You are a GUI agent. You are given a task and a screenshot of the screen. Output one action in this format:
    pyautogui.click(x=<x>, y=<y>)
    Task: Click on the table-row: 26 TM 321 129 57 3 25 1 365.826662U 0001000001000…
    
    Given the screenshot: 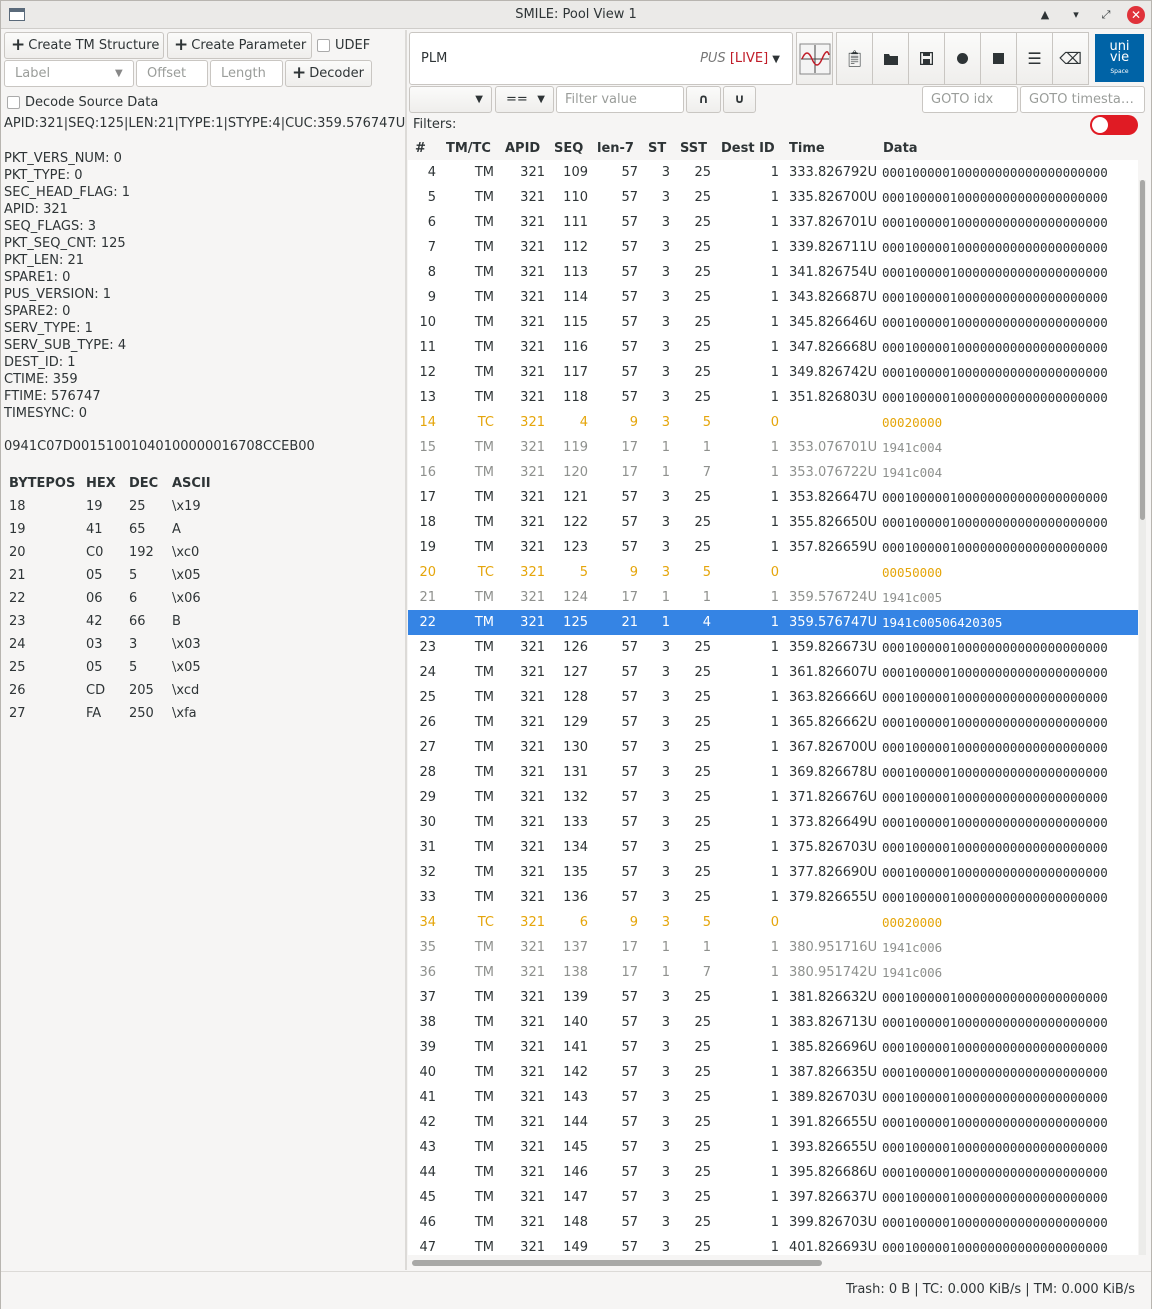 What is the action you would take?
    pyautogui.click(x=773, y=722)
    